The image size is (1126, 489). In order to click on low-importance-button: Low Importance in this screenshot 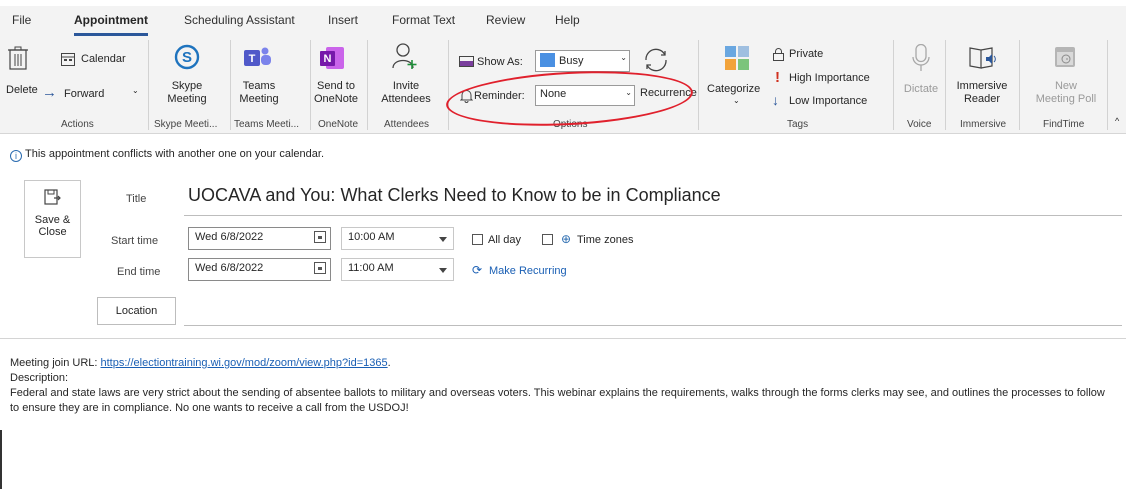, I will do `click(828, 101)`.